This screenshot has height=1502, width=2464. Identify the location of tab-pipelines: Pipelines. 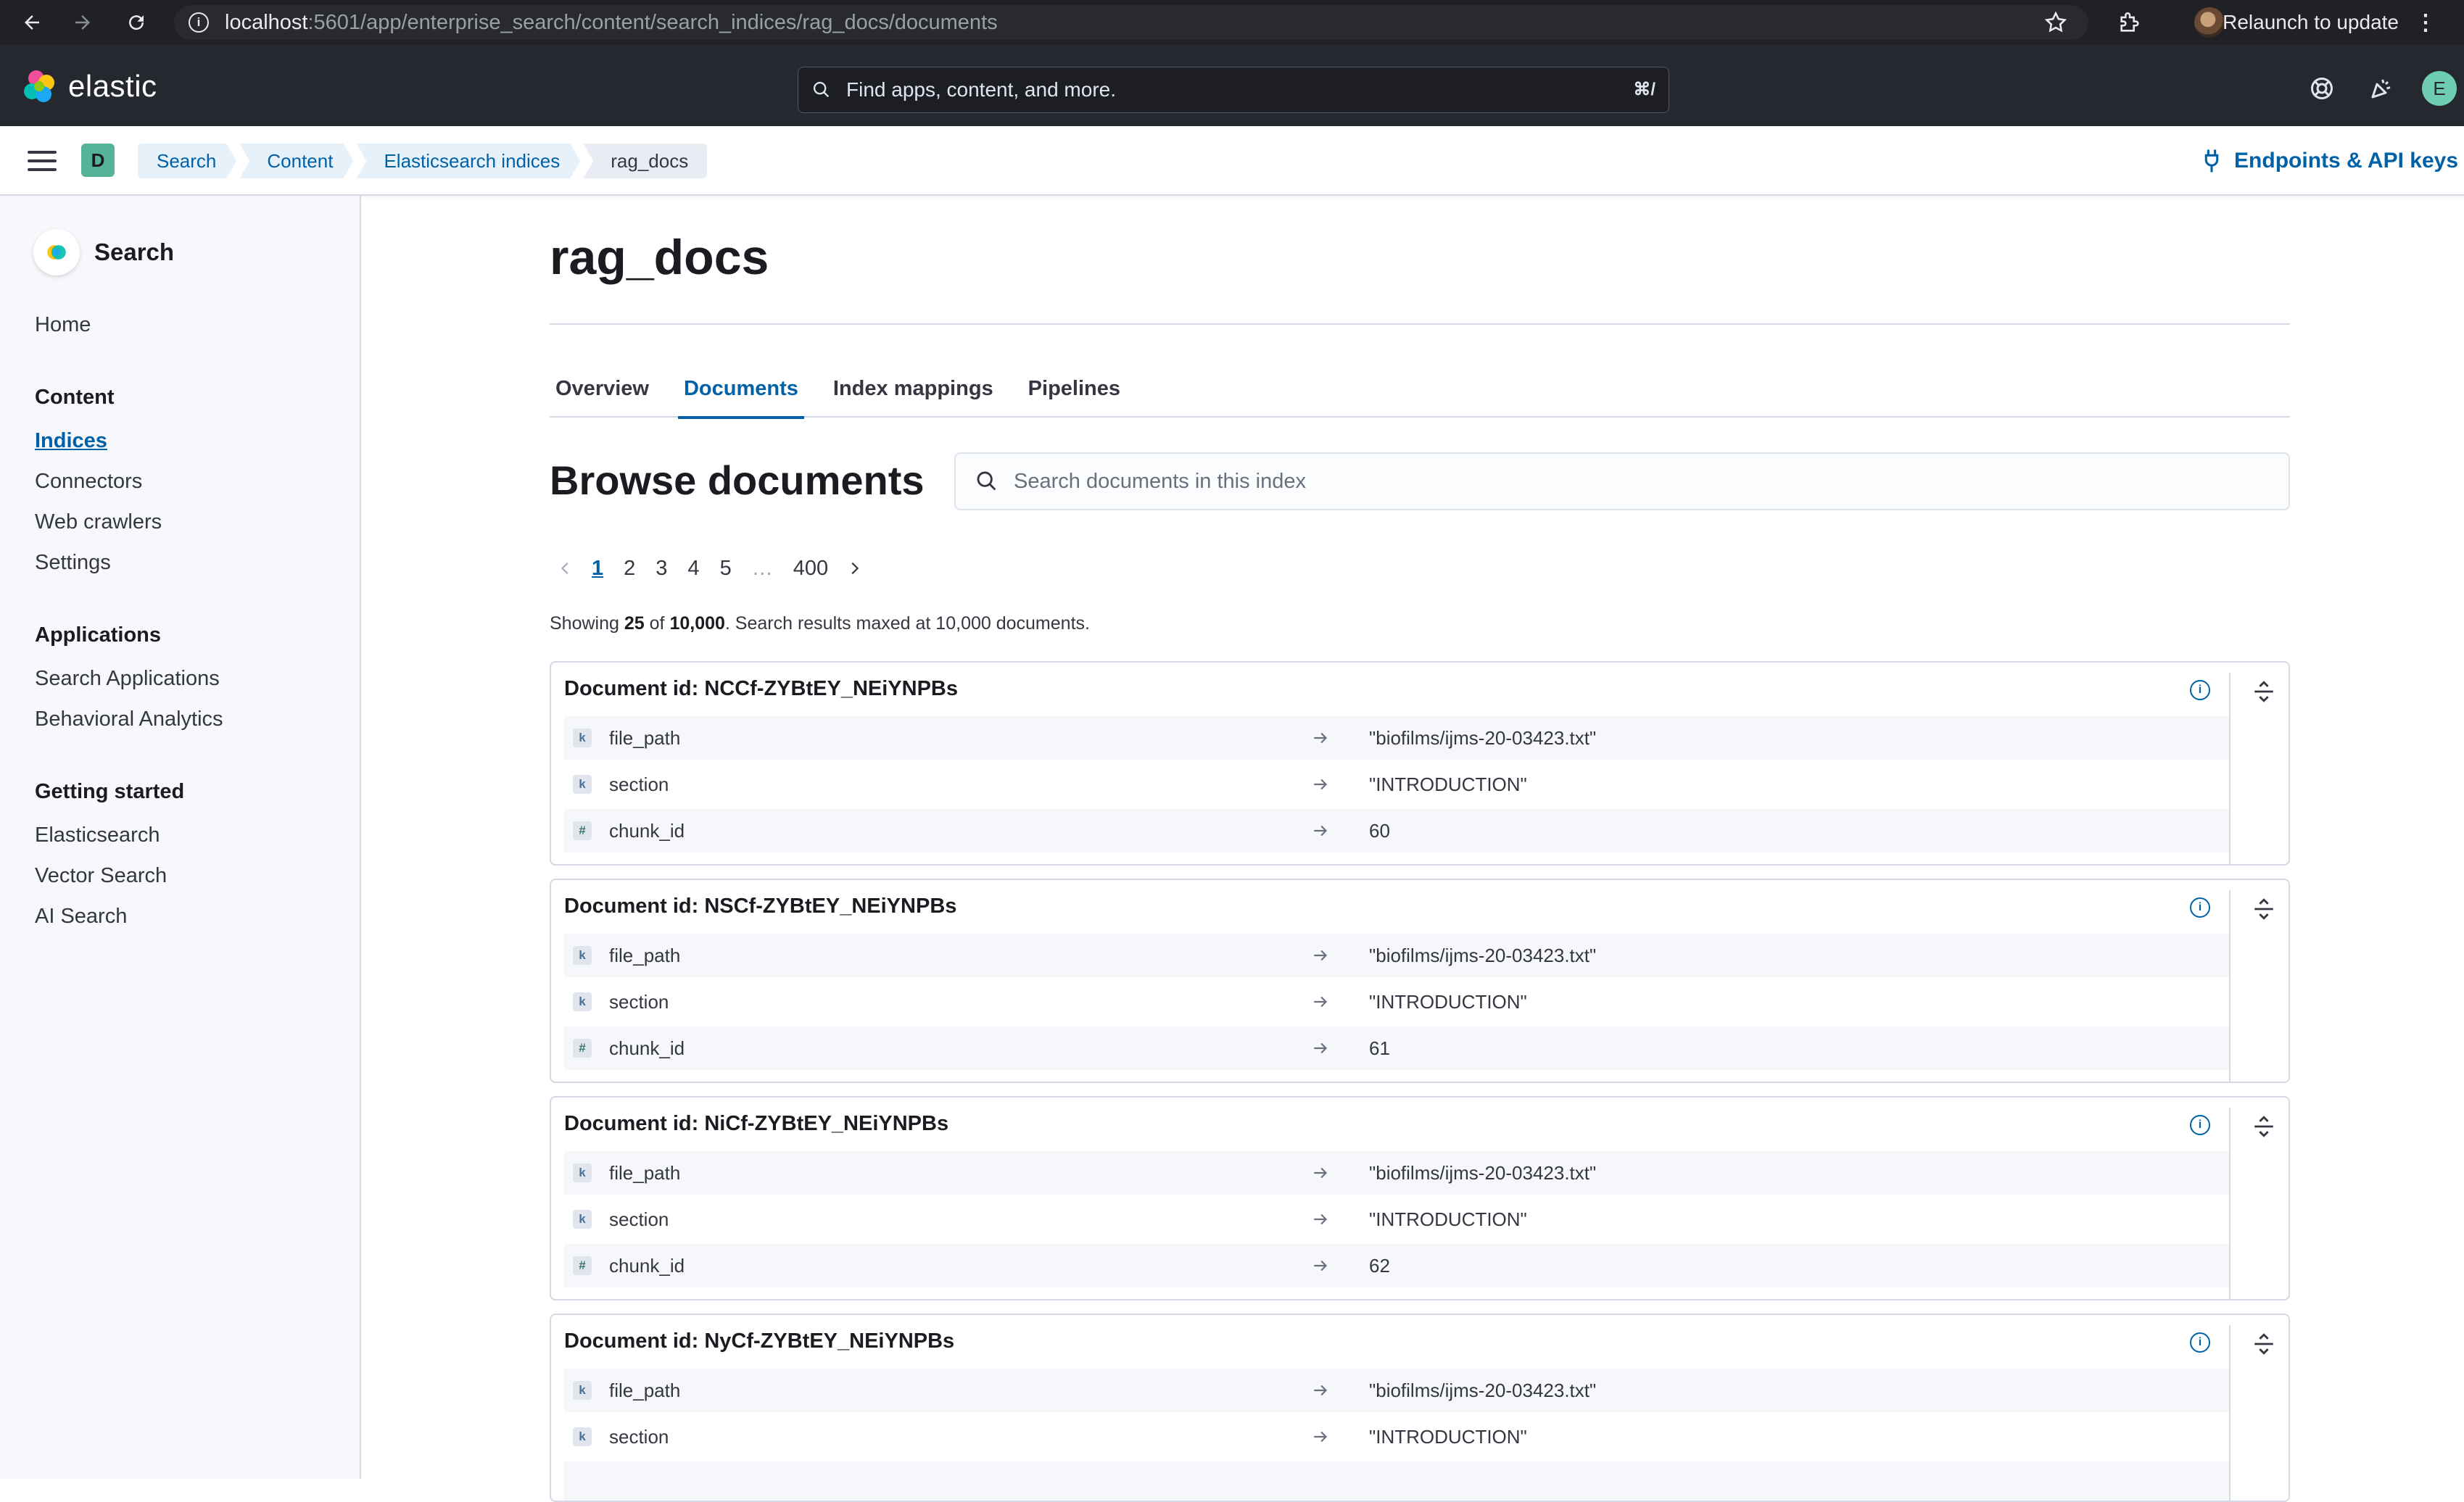
(1074, 393).